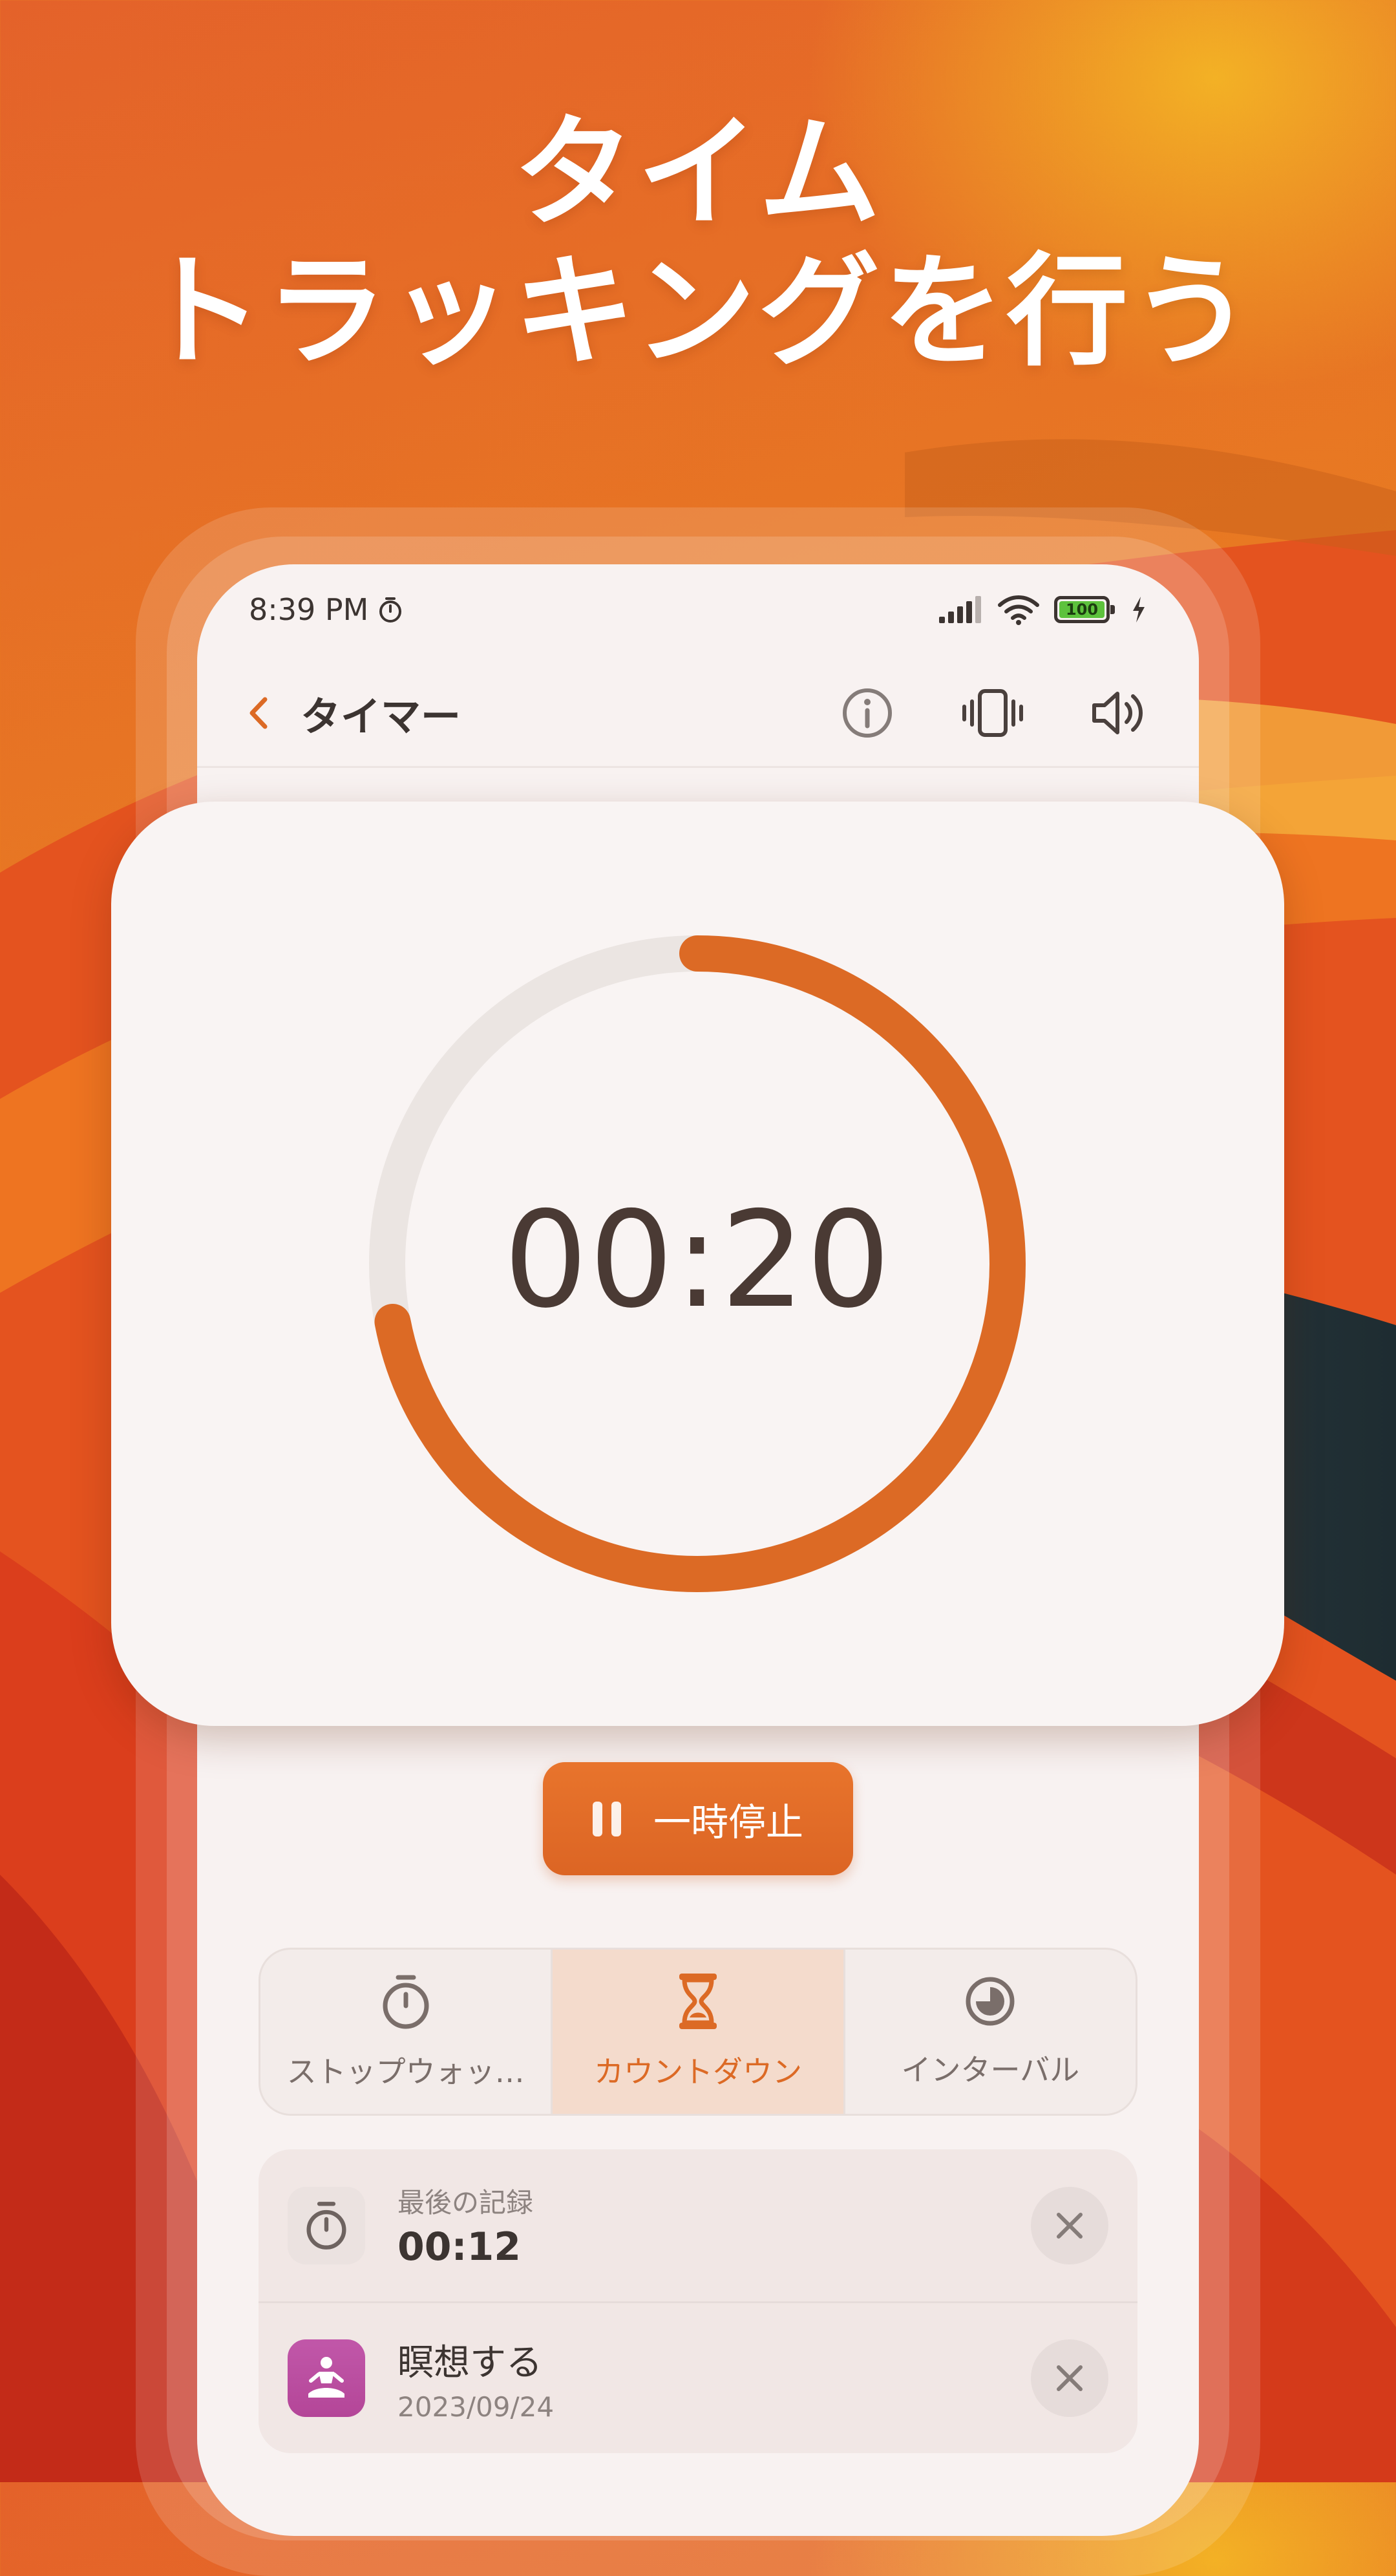 Image resolution: width=1396 pixels, height=2576 pixels. I want to click on meditation-title: 瞑想する, so click(469, 2363).